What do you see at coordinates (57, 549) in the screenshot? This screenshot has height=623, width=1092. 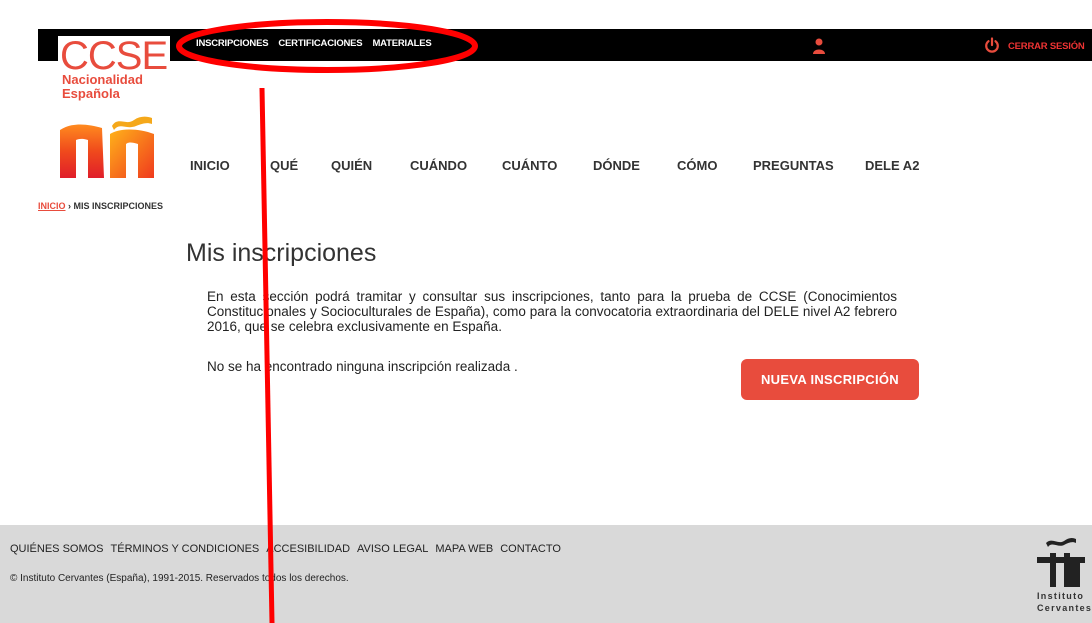 I see `footer-link-quienes-somos: QUIÉNES SOMOS` at bounding box center [57, 549].